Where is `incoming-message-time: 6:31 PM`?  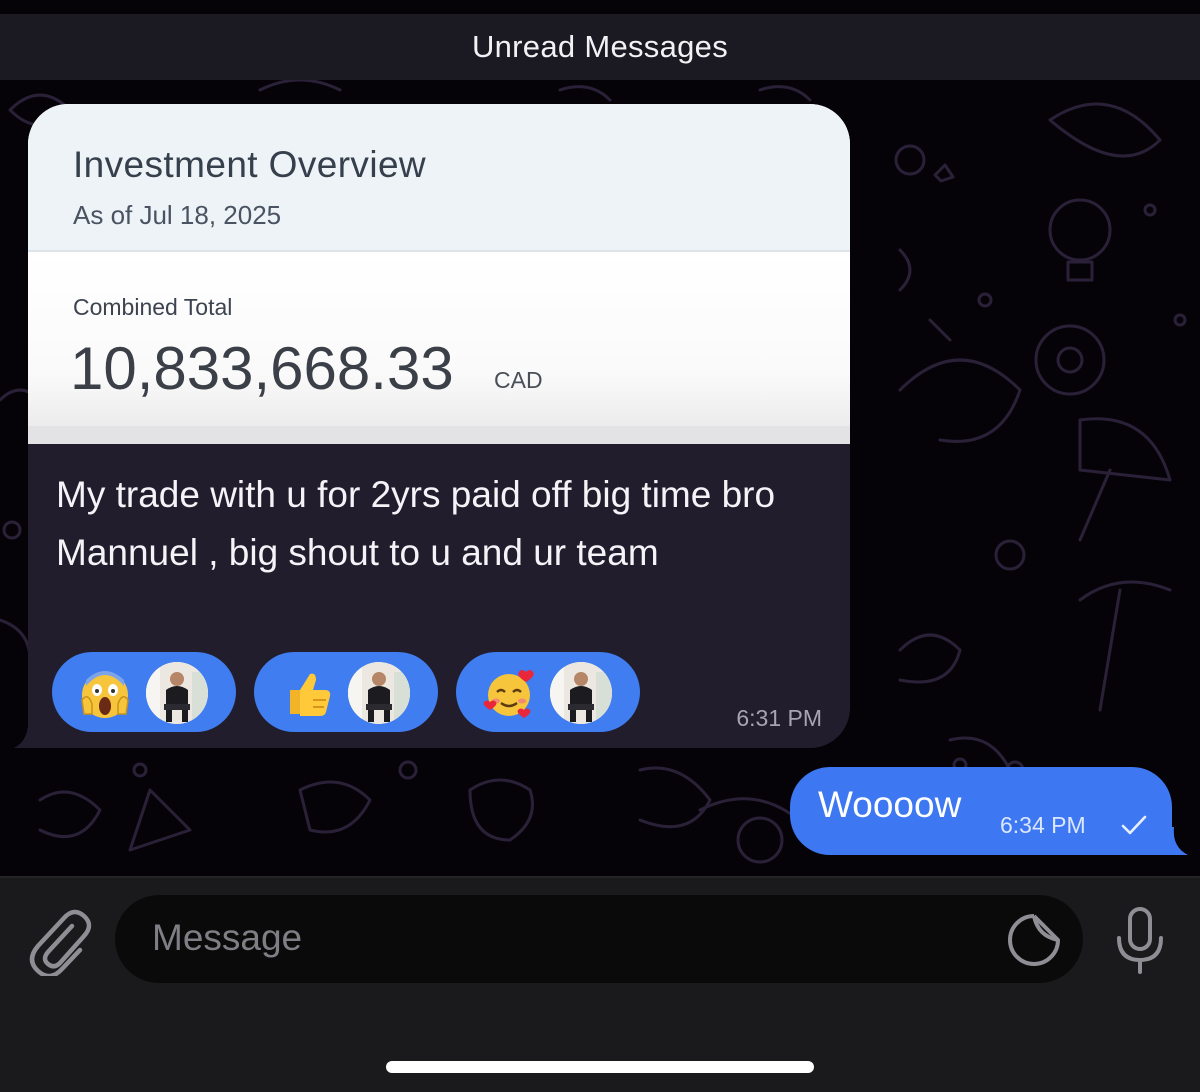
incoming-message-time: 6:31 PM is located at coordinates (779, 718).